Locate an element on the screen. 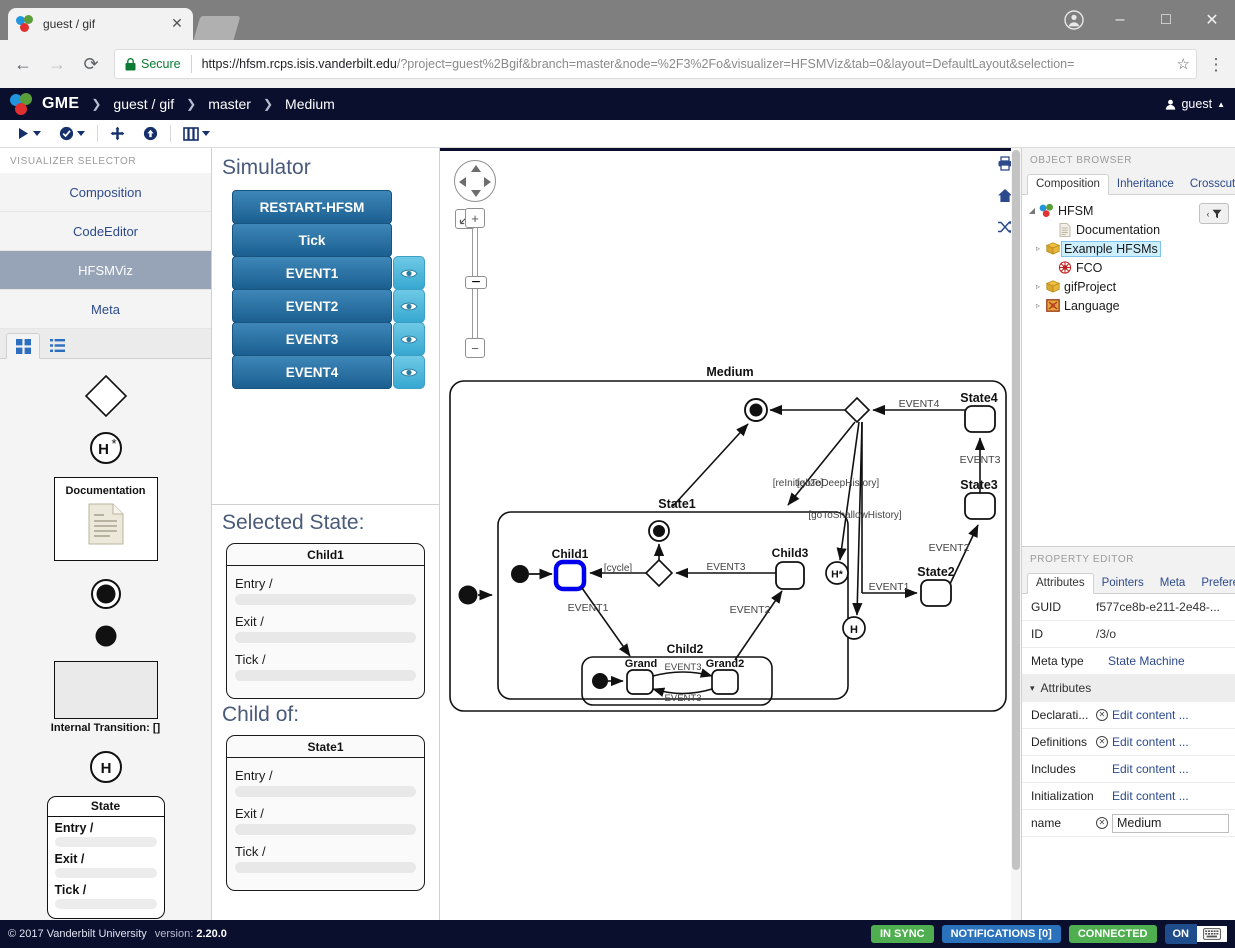 The height and width of the screenshot is (948, 1235). app-brand: GME is located at coordinates (60, 104).